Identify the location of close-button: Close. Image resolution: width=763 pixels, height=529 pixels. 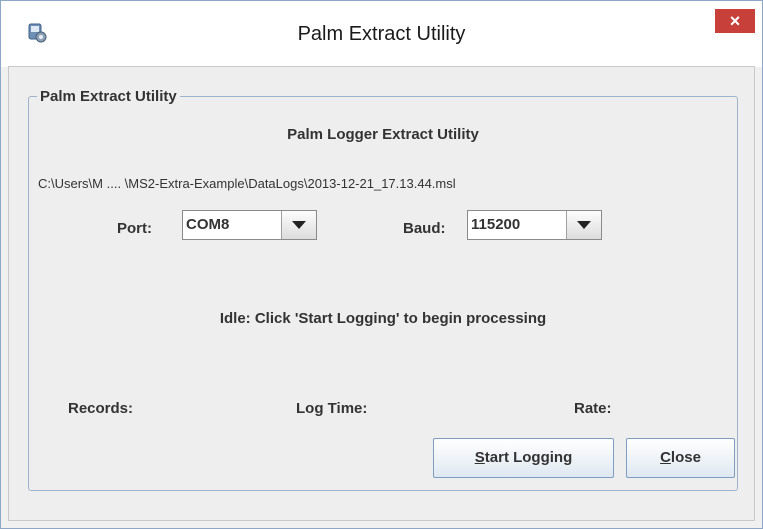
(680, 458).